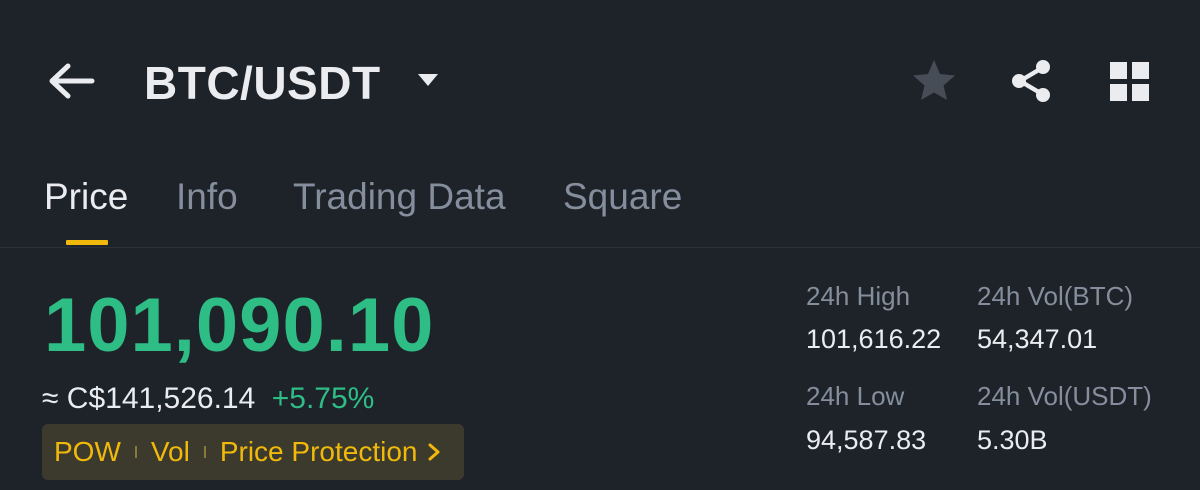  Describe the element at coordinates (319, 452) in the screenshot. I see `tag-price-protection: Price Protection` at that location.